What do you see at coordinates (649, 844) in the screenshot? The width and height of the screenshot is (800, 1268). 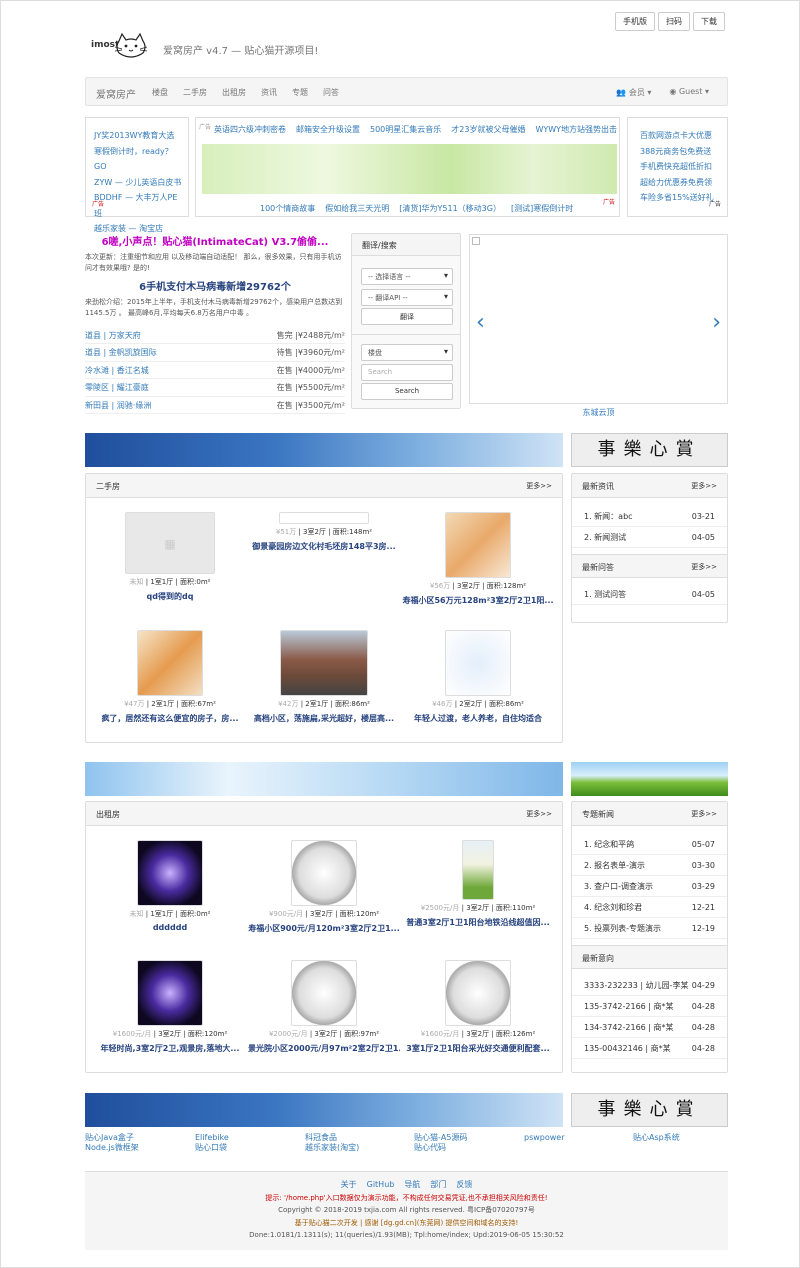 I see `list-item: 1. 纪念和平鸽 05-07` at bounding box center [649, 844].